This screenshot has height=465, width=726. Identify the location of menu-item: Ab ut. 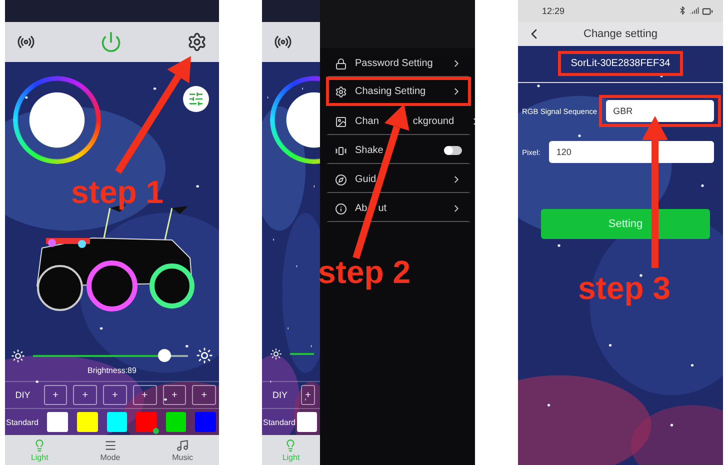
(398, 207).